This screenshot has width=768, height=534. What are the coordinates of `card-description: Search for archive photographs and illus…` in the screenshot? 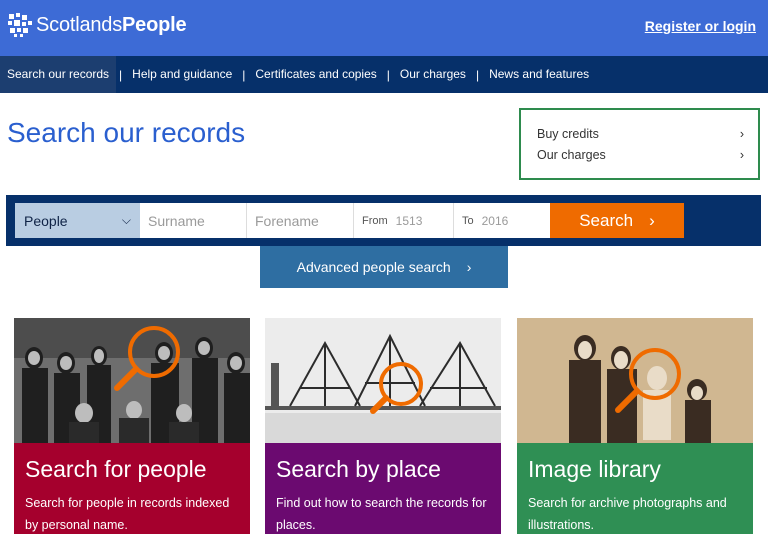 It's located at (627, 514).